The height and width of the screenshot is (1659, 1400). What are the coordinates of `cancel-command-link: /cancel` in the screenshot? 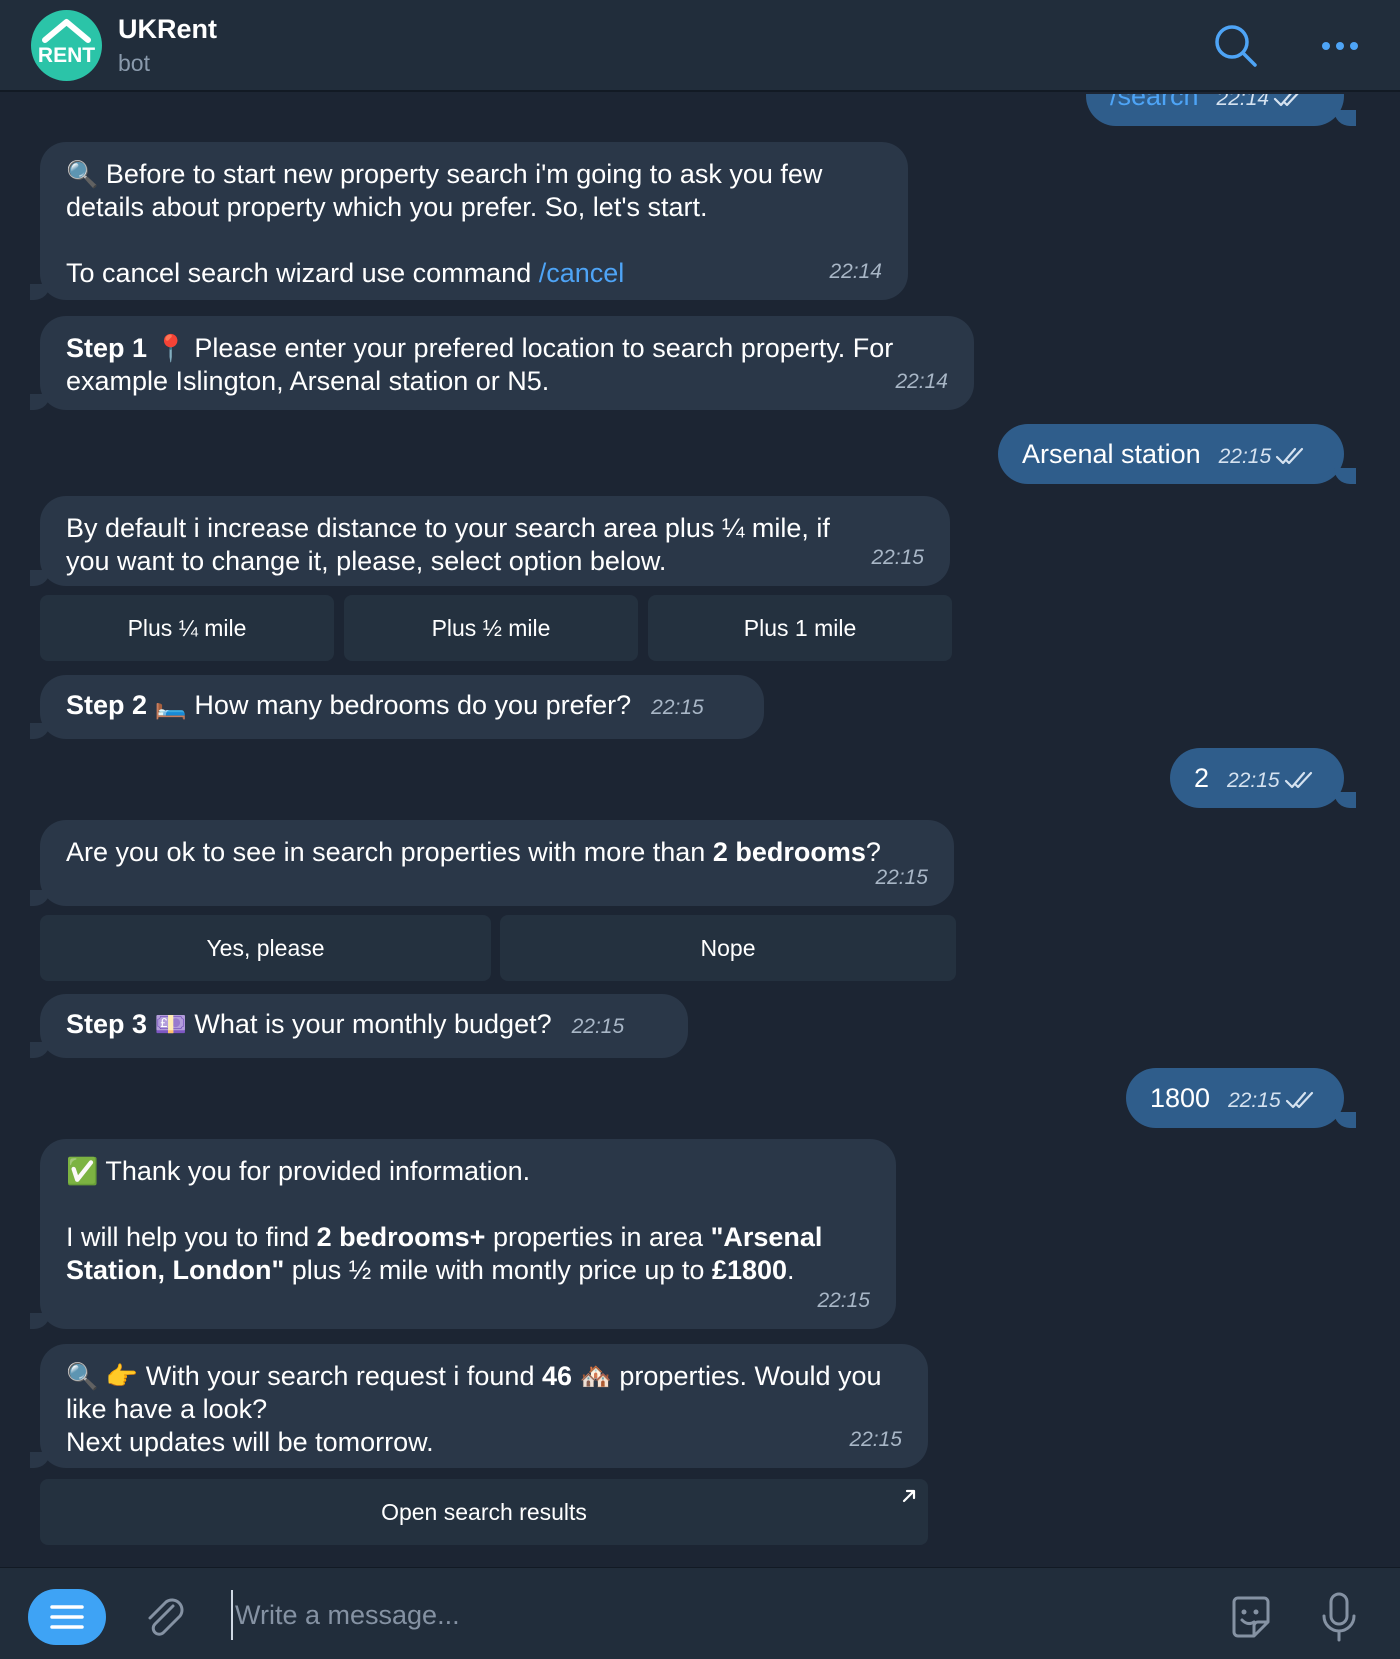 It's located at (582, 273).